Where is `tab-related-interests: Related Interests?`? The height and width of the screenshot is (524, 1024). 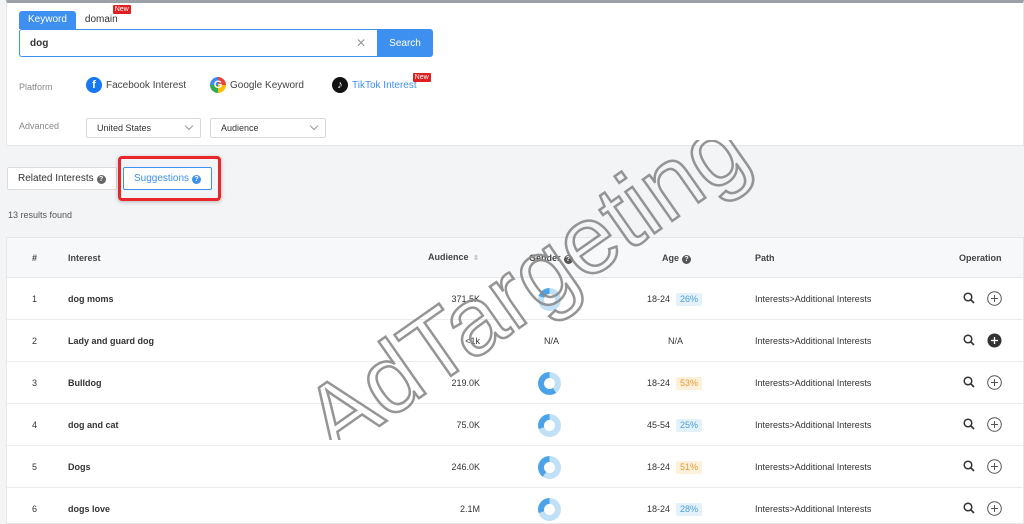
tab-related-interests: Related Interests? is located at coordinates (62, 178).